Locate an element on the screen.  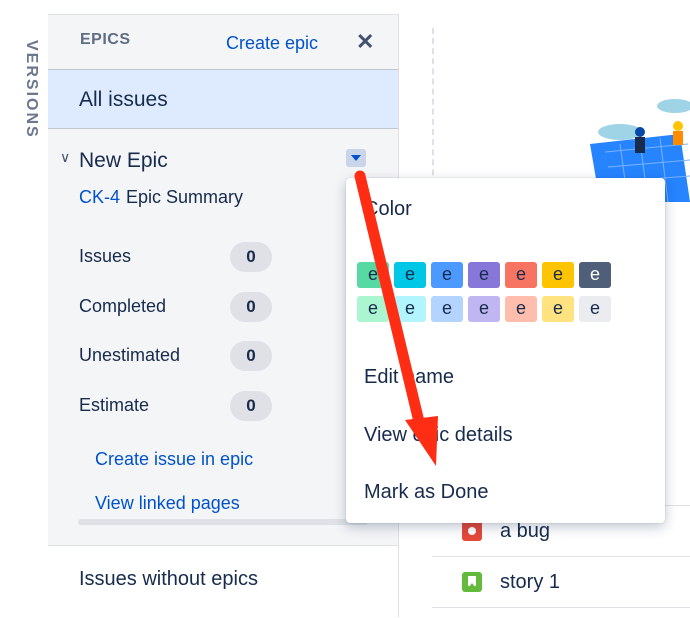
light-color-swatch-7: e is located at coordinates (595, 309).